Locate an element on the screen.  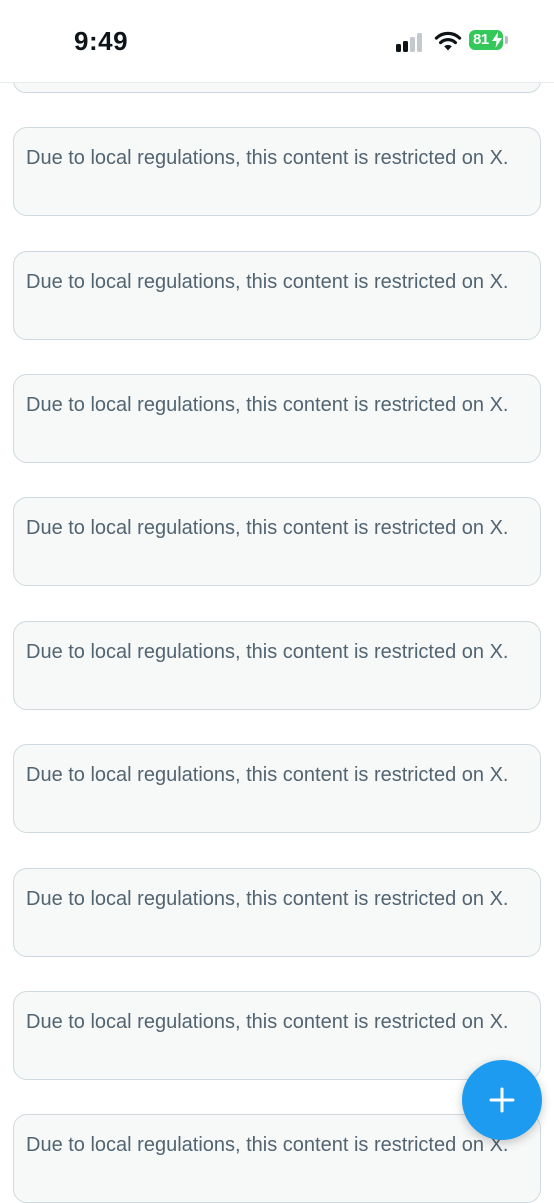
cellular-signal-icon is located at coordinates (411, 42).